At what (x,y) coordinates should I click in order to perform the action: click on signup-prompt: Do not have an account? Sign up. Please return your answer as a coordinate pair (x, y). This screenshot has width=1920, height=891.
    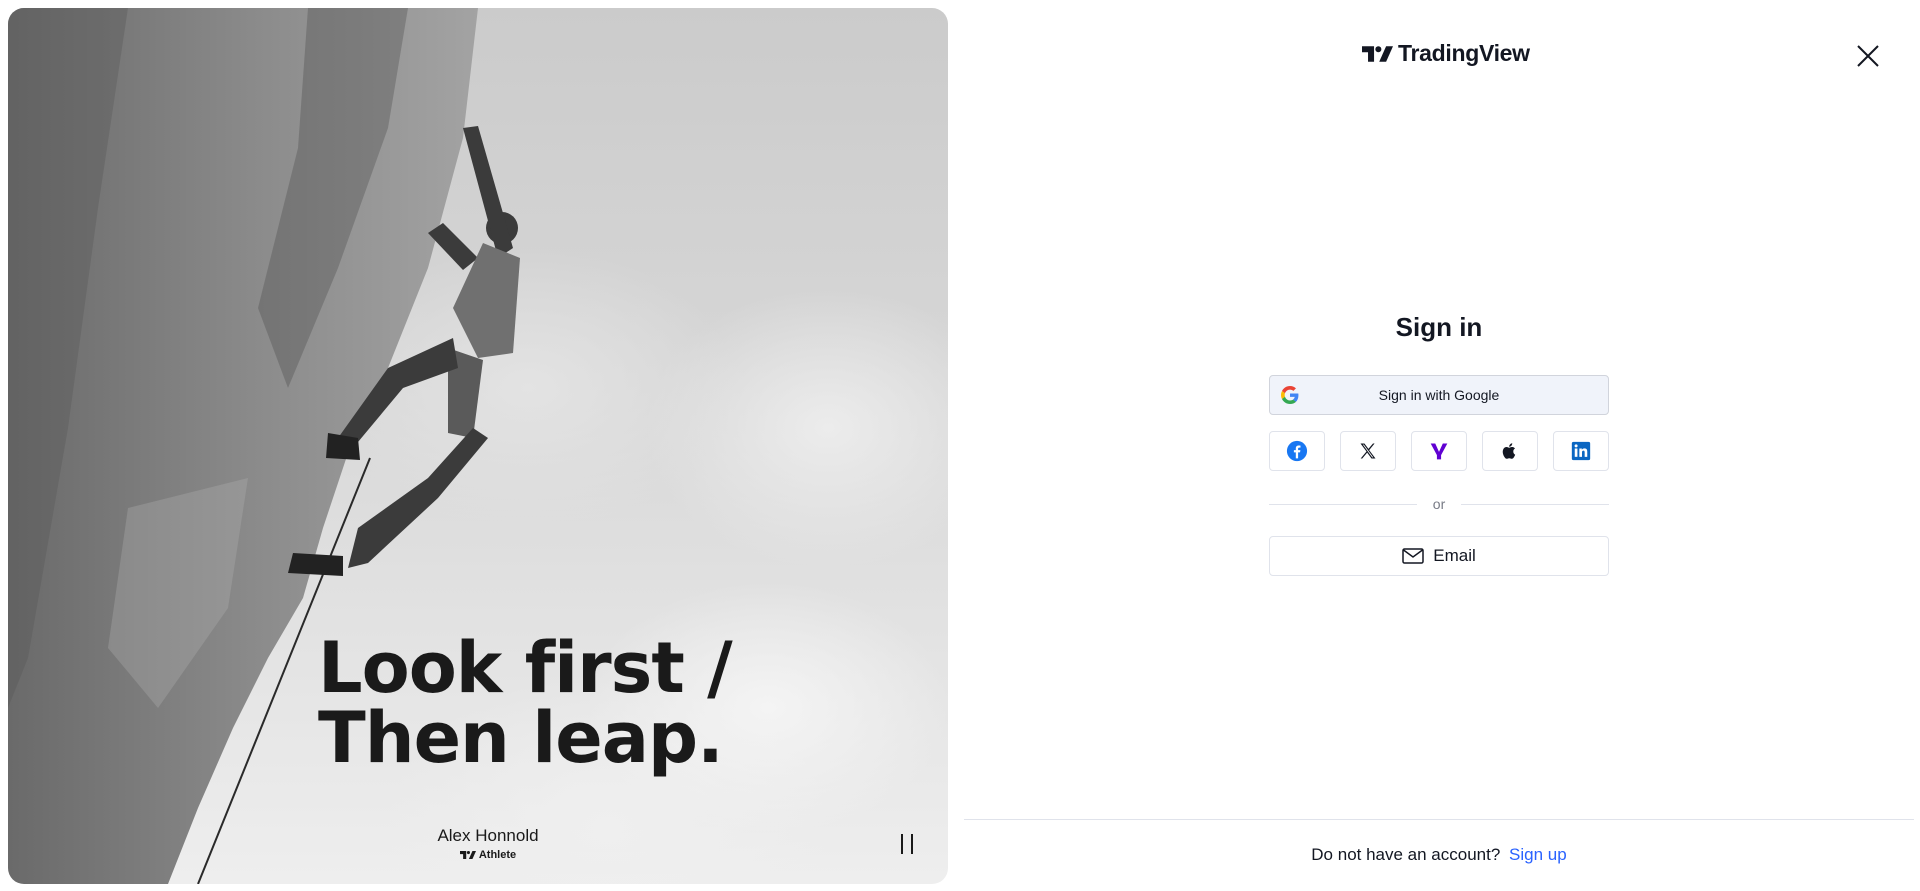
    Looking at the image, I should click on (1439, 855).